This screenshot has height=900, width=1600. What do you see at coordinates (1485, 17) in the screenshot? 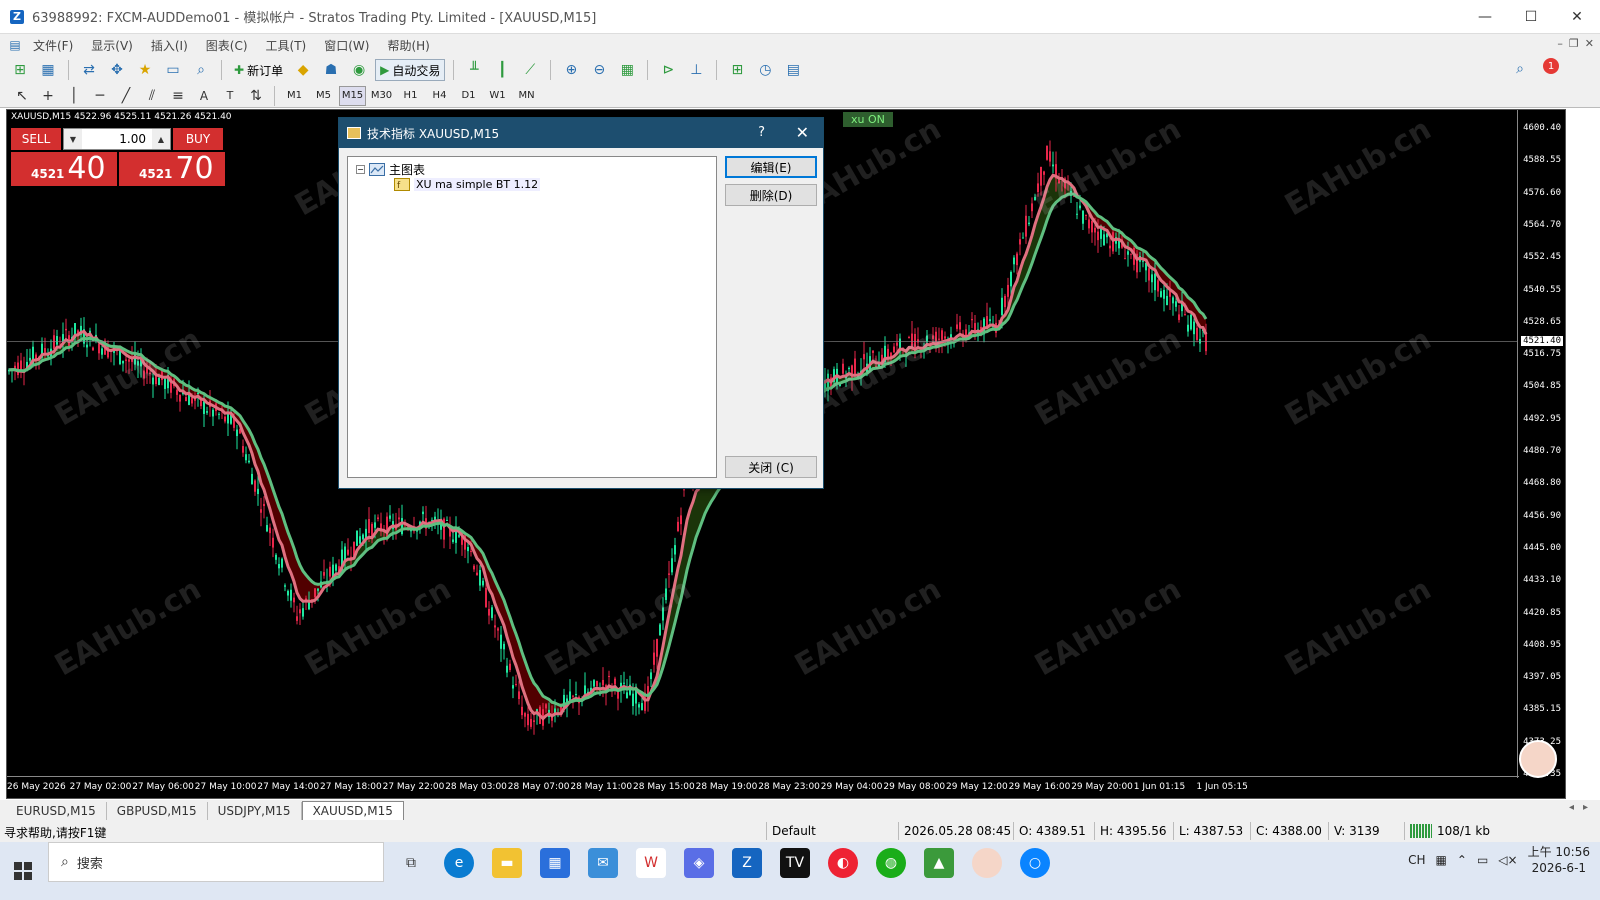
I see `minimize-button: —` at bounding box center [1485, 17].